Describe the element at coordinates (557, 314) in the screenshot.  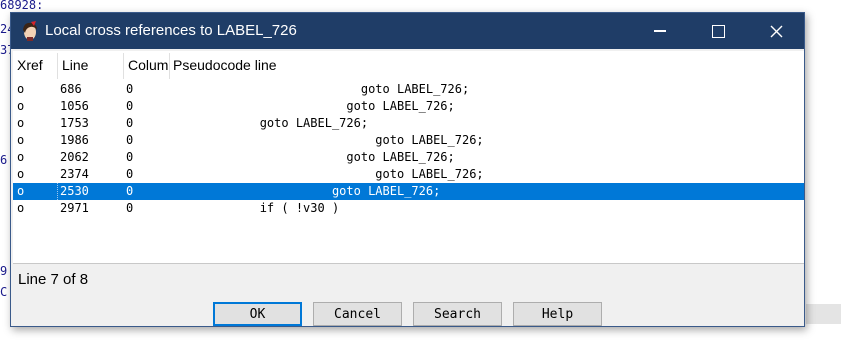
I see `help-button: Help` at that location.